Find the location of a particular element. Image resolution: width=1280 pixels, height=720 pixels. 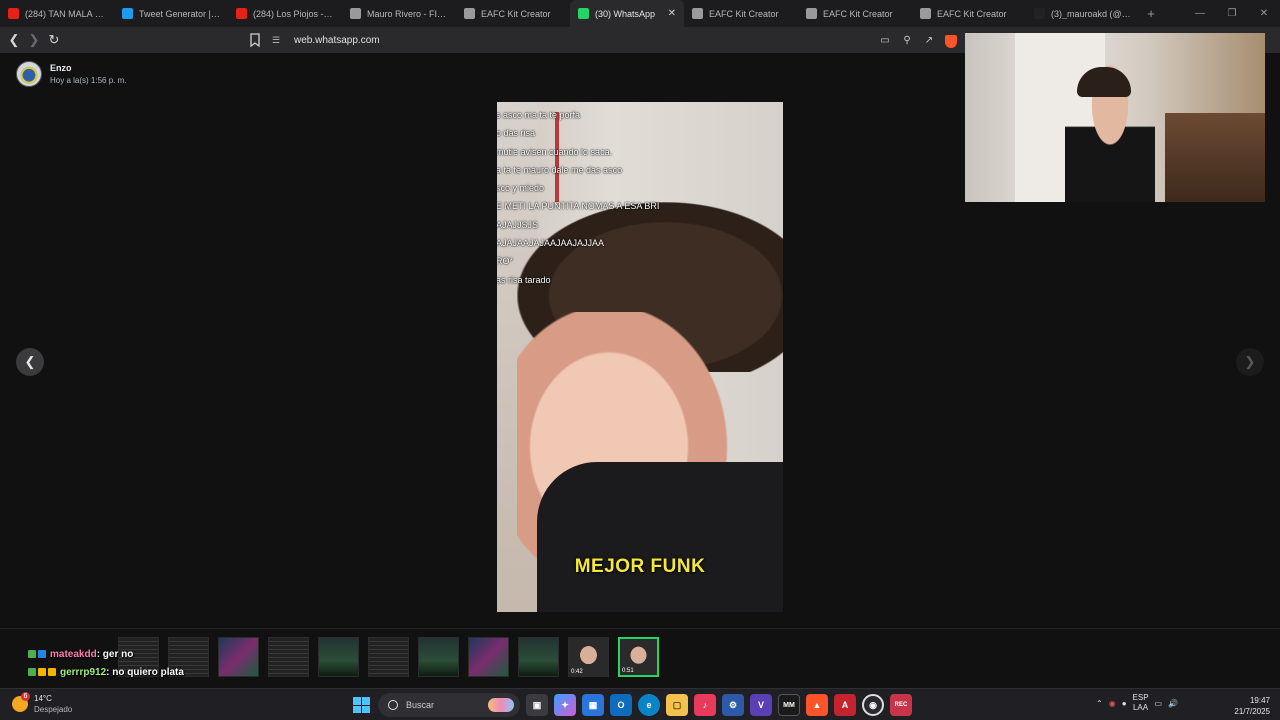

chat-username: gerrrp912 is located at coordinates (83, 672).